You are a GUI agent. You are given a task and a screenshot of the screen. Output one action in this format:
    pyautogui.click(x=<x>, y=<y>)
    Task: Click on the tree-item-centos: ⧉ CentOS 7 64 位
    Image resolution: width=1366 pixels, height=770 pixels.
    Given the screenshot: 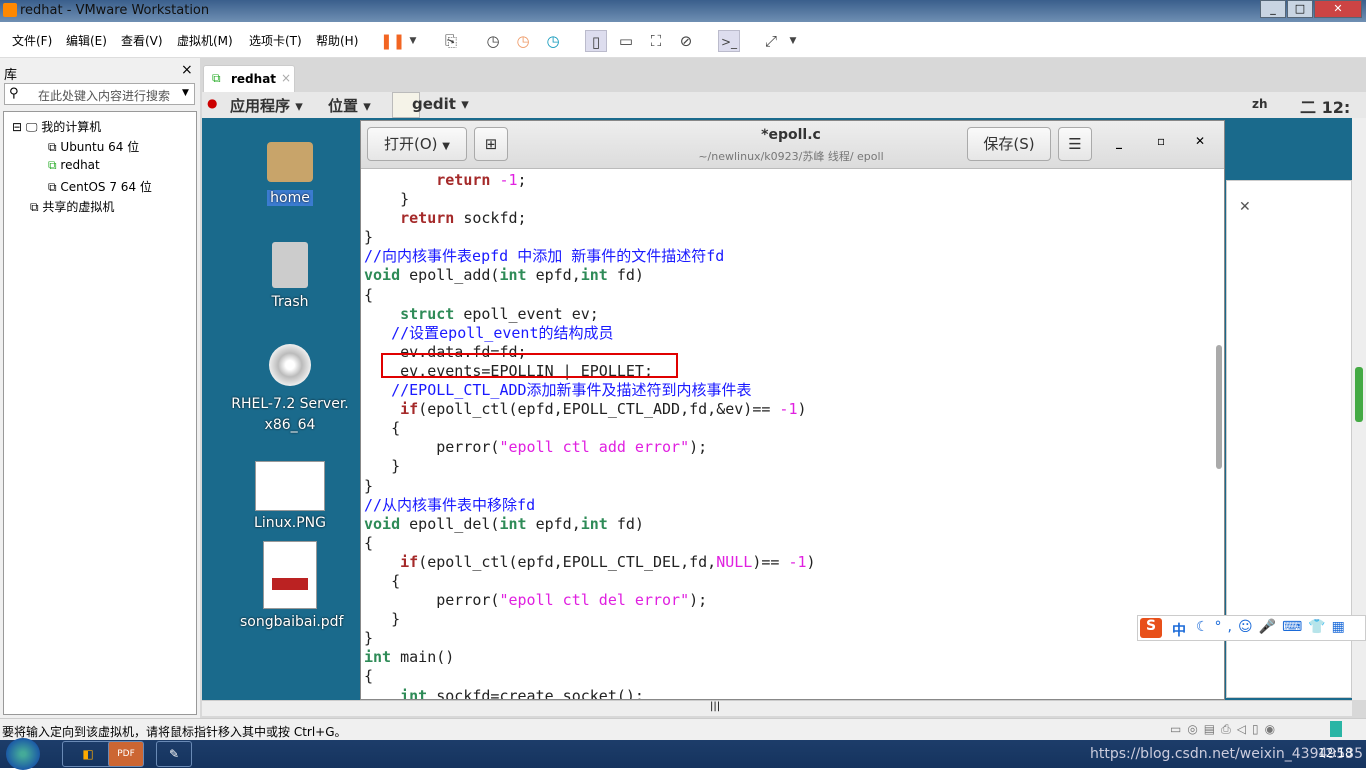 What is the action you would take?
    pyautogui.click(x=100, y=186)
    